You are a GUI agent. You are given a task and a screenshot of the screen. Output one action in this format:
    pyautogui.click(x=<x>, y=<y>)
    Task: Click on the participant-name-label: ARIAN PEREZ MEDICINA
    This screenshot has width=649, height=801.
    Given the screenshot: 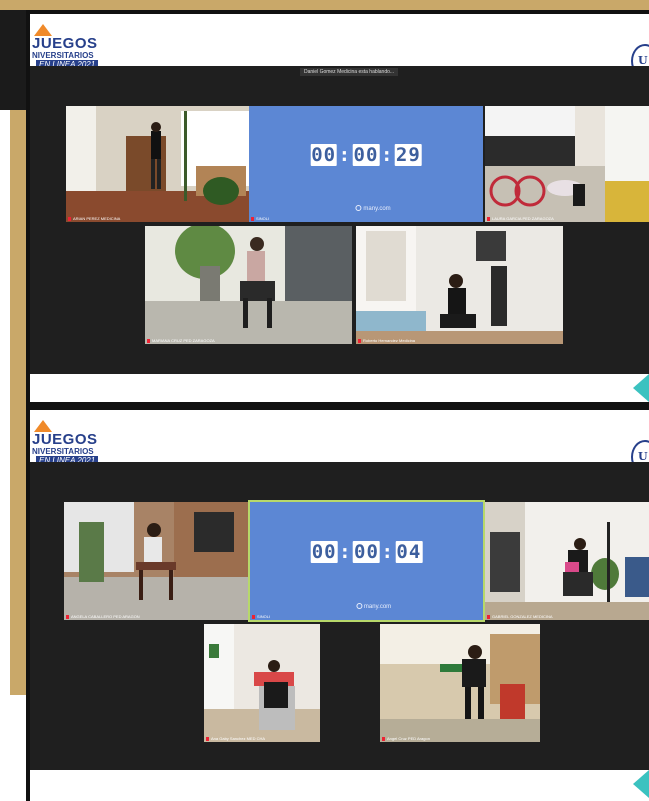 What is the action you would take?
    pyautogui.click(x=94, y=218)
    